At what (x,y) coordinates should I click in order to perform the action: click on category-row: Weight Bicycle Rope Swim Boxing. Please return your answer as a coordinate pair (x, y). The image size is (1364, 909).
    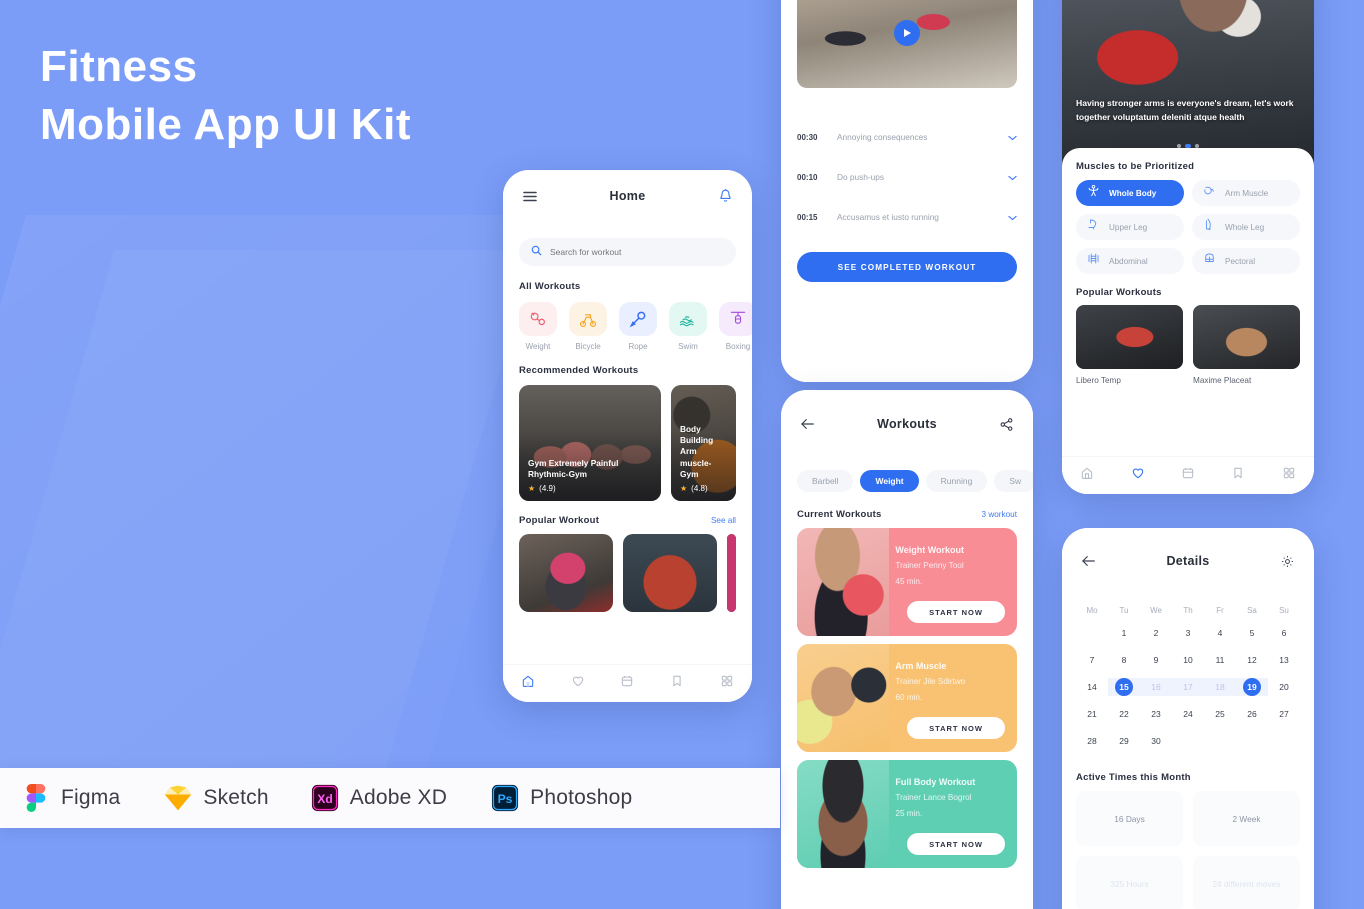
    Looking at the image, I should click on (627, 326).